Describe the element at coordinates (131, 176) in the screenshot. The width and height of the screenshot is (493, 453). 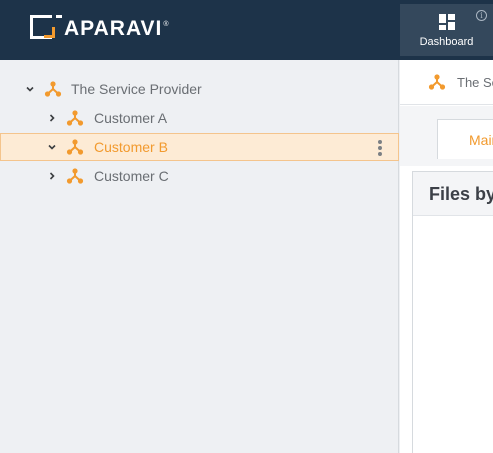
I see `tree-item-label: Customer C` at that location.